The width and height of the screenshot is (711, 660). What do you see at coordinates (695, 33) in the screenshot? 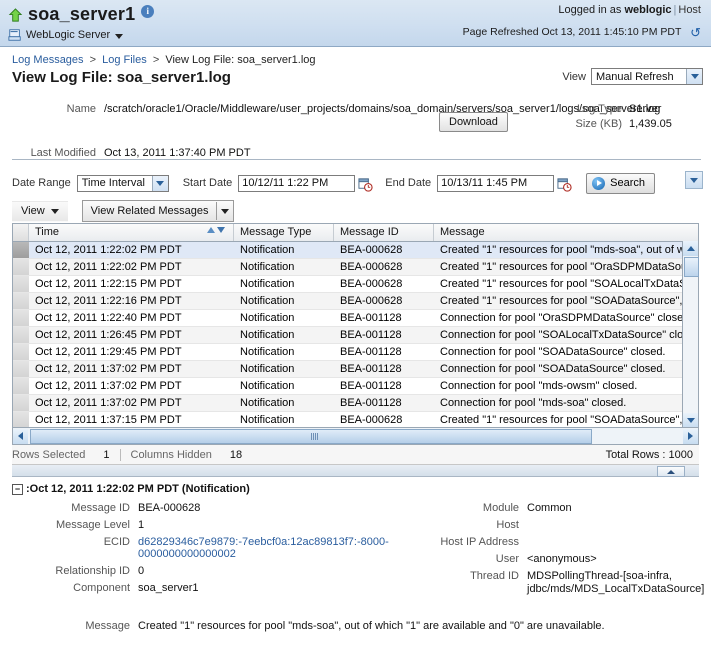
I see `refresh-icon: ↺` at bounding box center [695, 33].